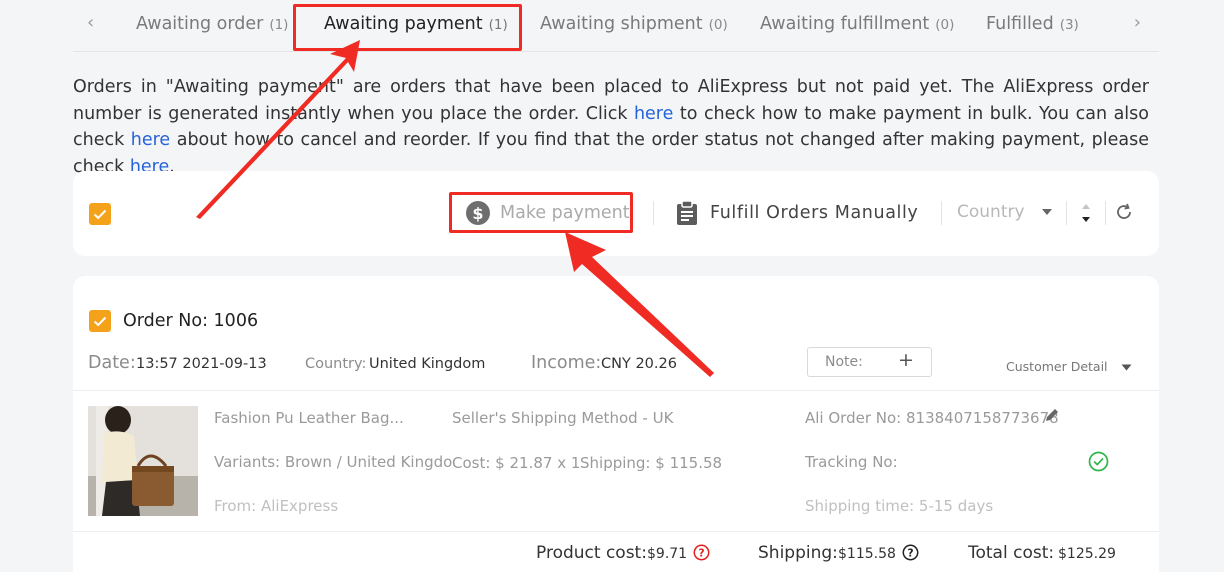 This screenshot has height=572, width=1224. Describe the element at coordinates (427, 364) in the screenshot. I see `order-country: United Kingdom` at that location.